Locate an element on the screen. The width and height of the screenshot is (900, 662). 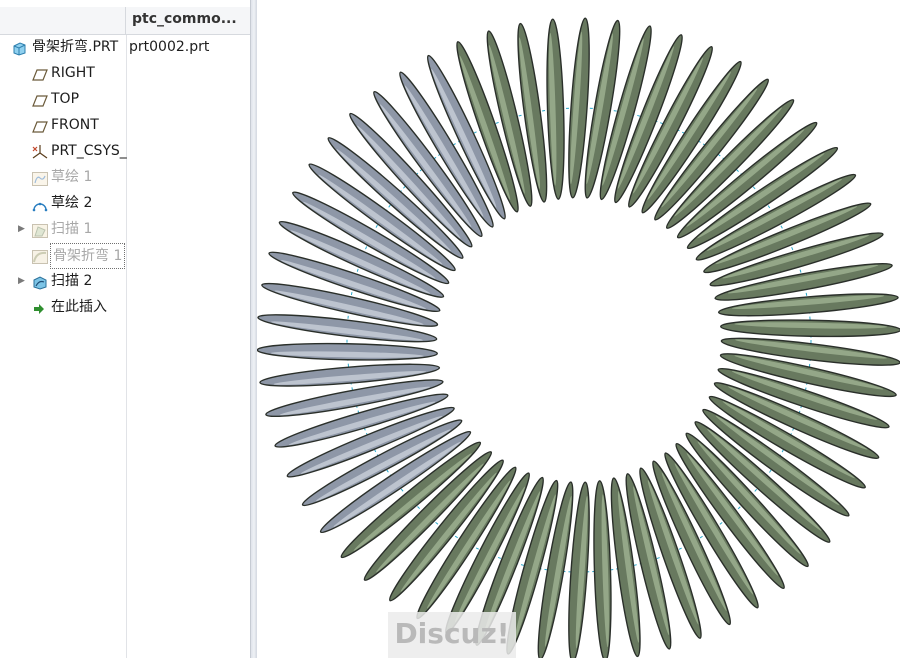
insert-here-arrow-icon is located at coordinates (40, 307).